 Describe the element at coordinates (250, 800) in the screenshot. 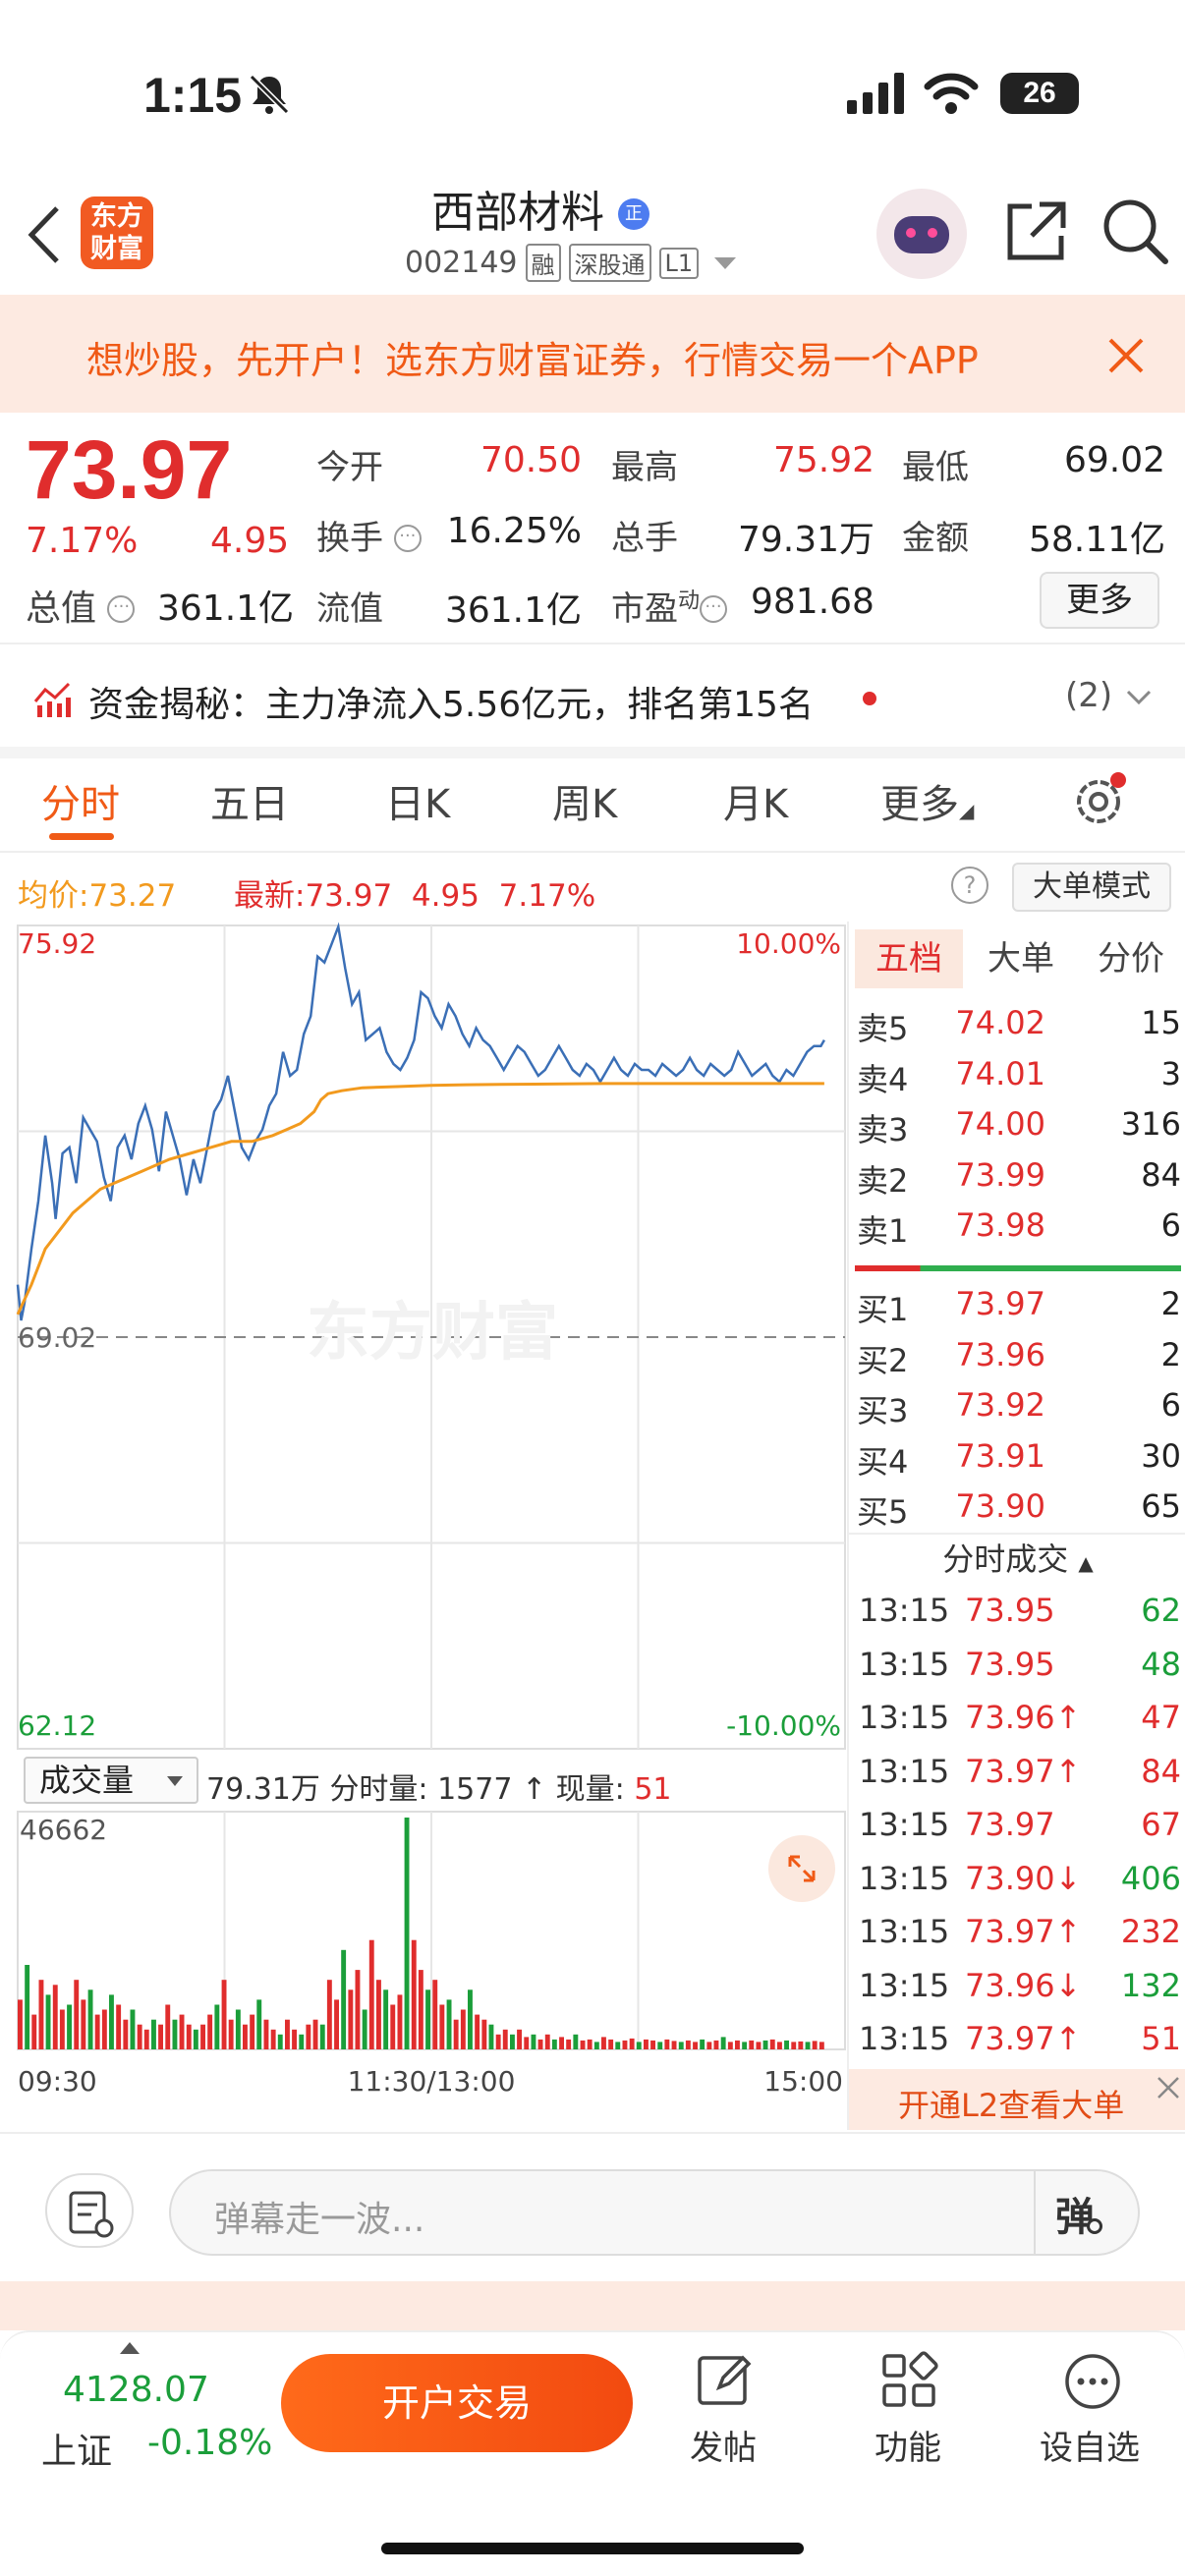

I see `tab-5day: 五日` at that location.